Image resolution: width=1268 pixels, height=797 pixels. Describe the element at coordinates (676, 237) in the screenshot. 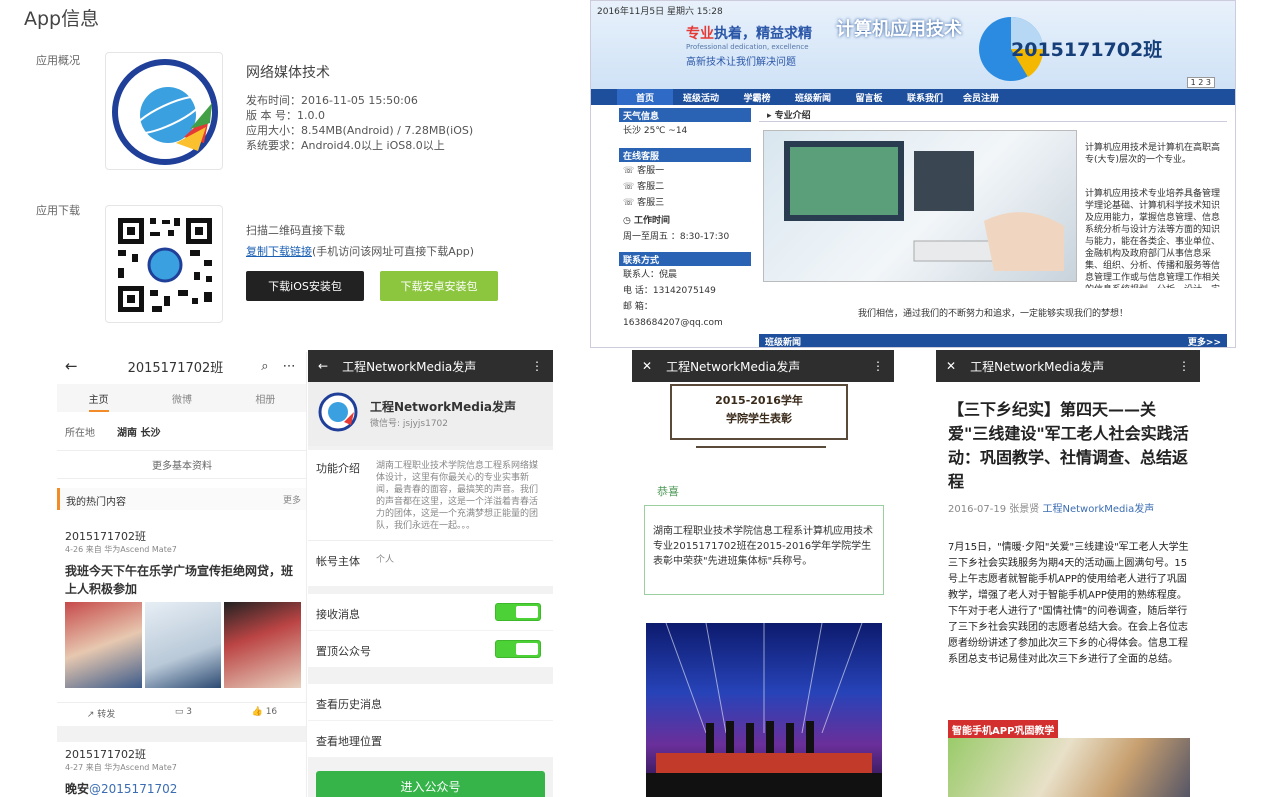

I see `work-hours: 周一至周五 ：8:30-17:30` at that location.